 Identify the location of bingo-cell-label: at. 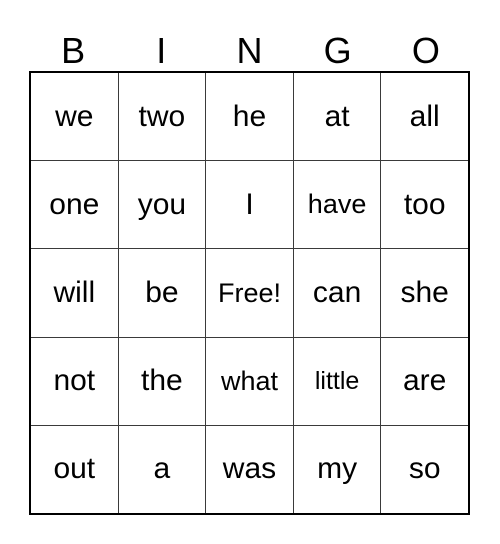
(337, 116).